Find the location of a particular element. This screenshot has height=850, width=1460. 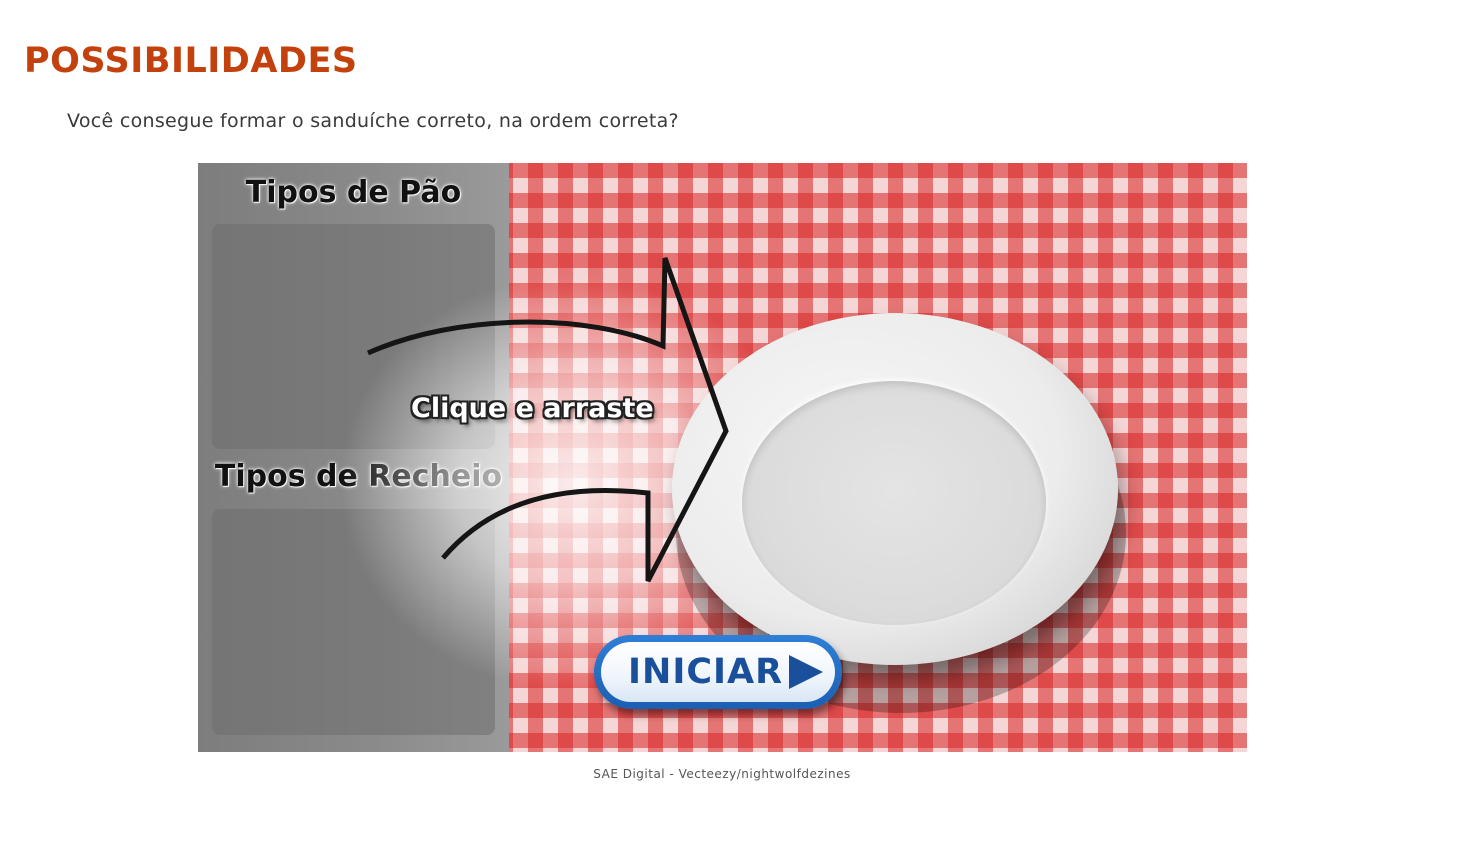

start-button: INICIAR is located at coordinates (718, 672).